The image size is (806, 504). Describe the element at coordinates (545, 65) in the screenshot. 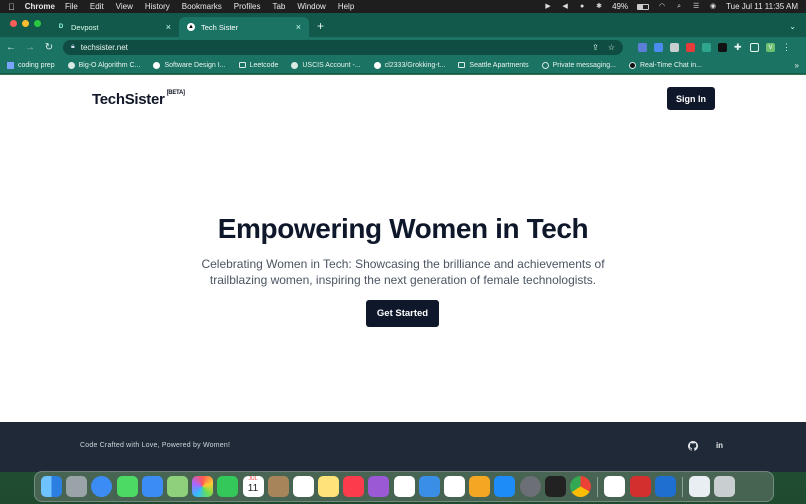

I see `chat-icon` at that location.